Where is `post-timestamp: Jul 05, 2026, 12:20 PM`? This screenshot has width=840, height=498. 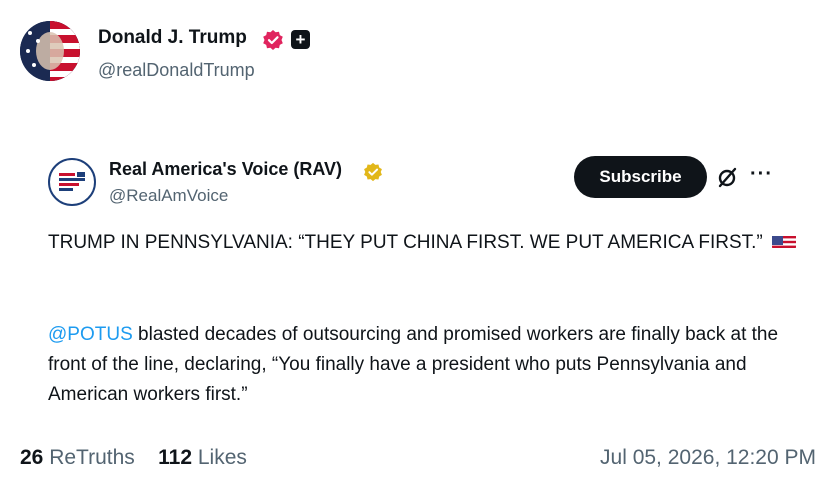
post-timestamp: Jul 05, 2026, 12:20 PM is located at coordinates (708, 458).